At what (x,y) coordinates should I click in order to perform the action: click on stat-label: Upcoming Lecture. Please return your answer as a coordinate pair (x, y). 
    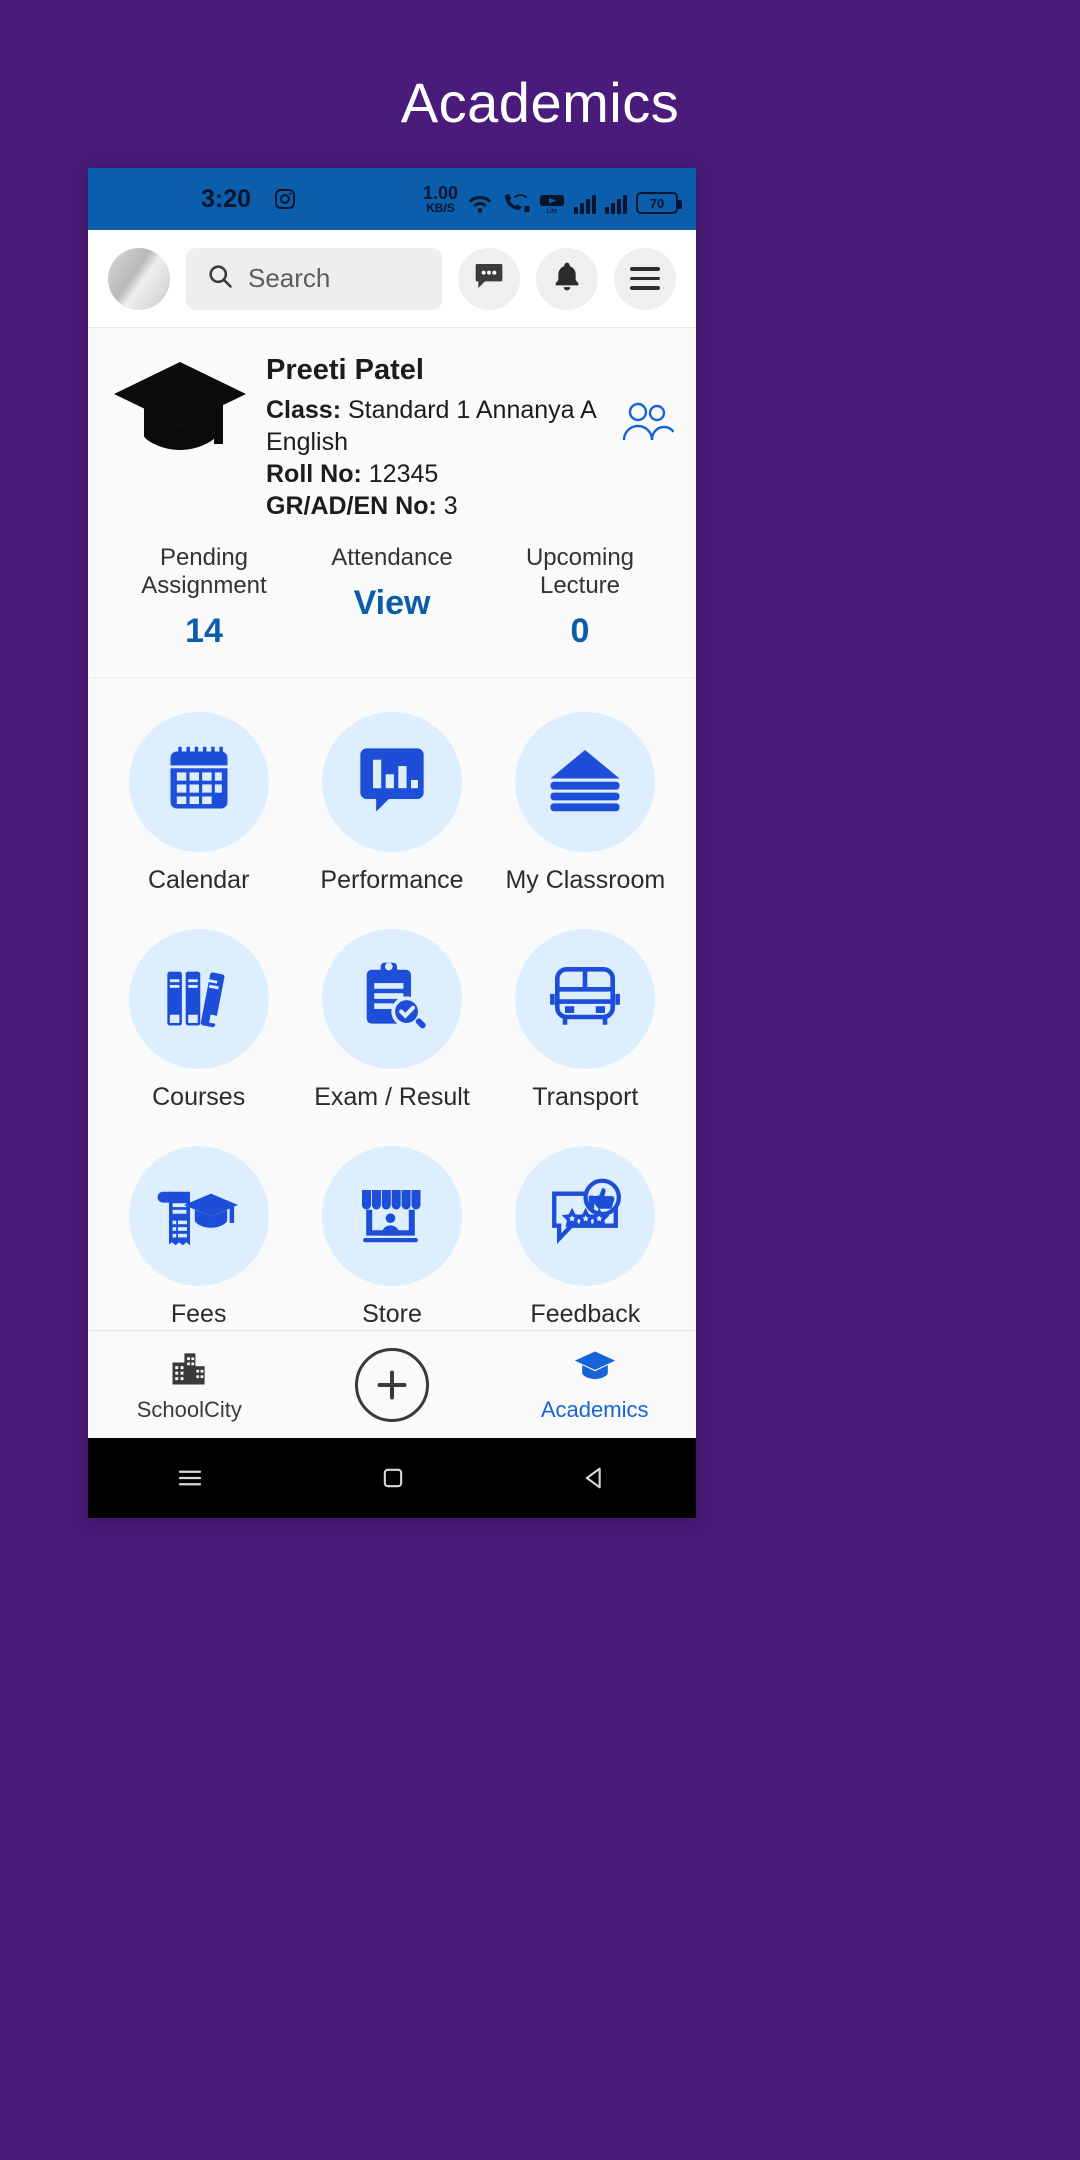
    Looking at the image, I should click on (580, 571).